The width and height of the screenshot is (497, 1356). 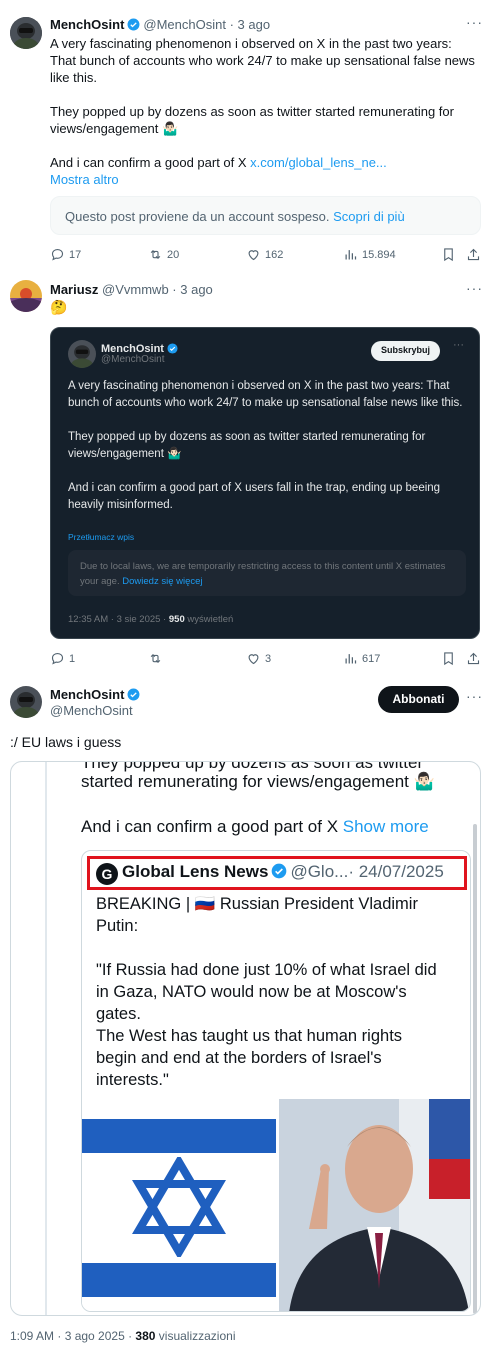 I want to click on putin-photo-image, so click(x=374, y=1205).